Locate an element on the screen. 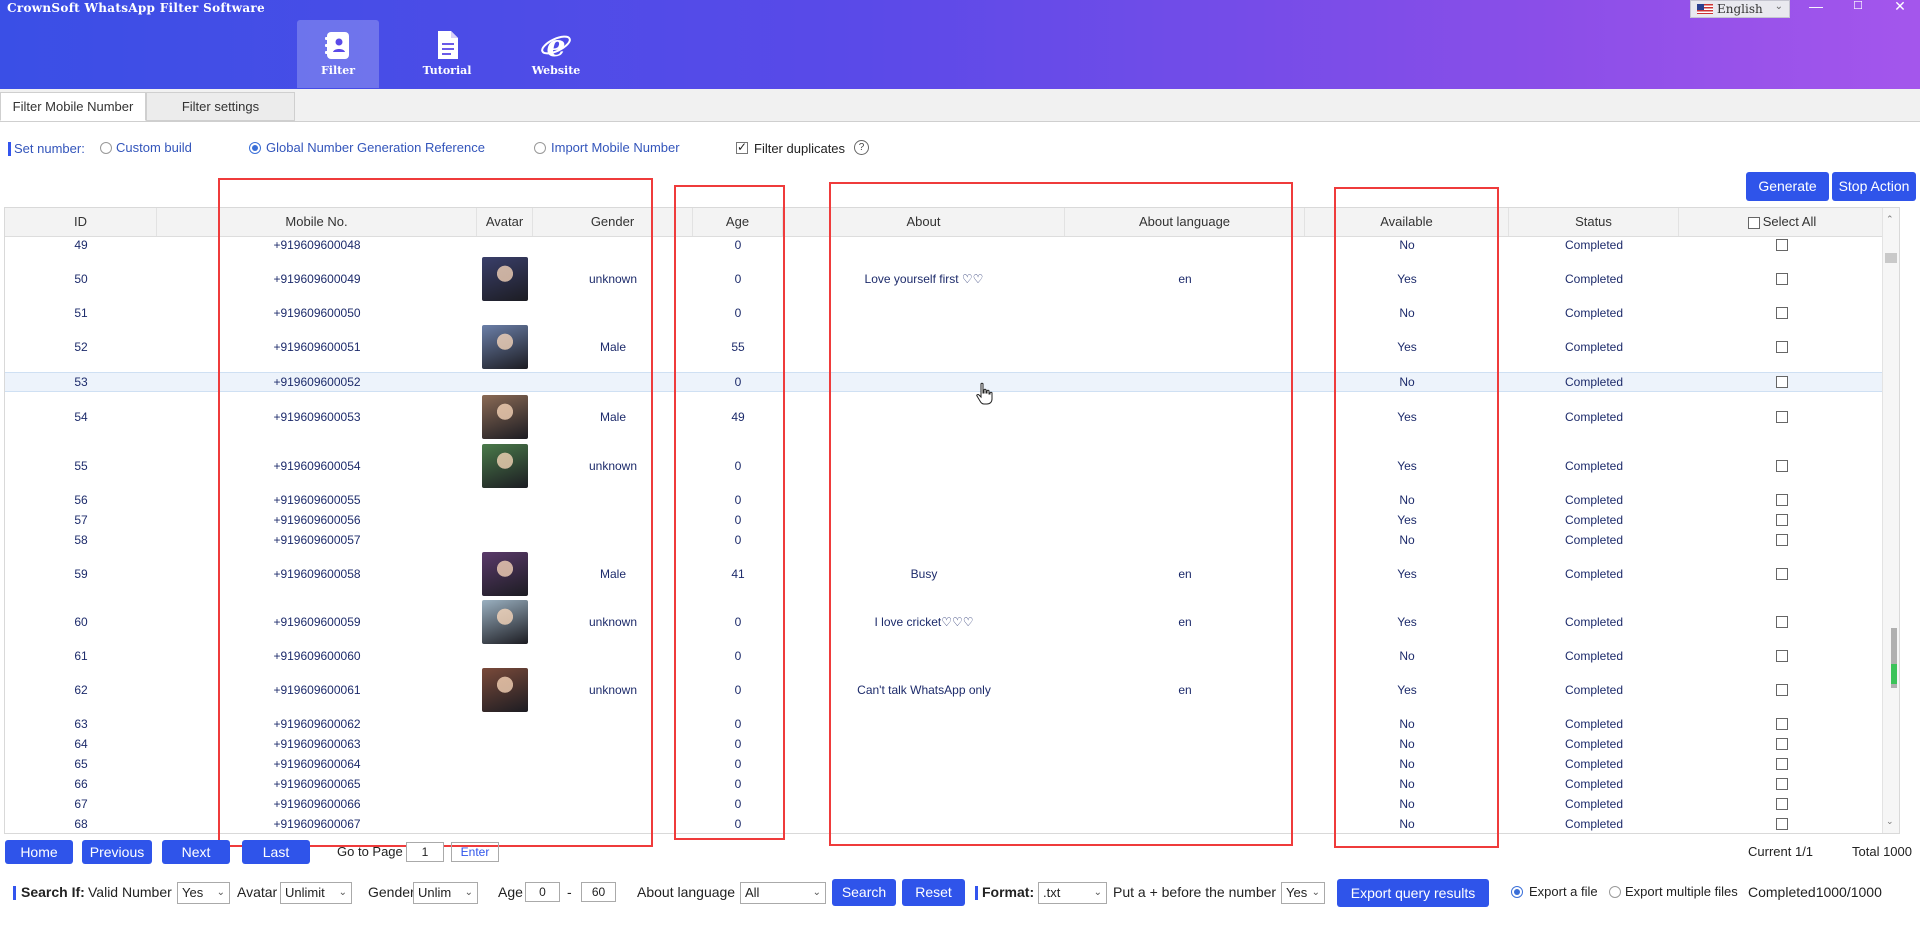 The width and height of the screenshot is (1920, 931). radio-custom-build-label: Custom build is located at coordinates (154, 147).